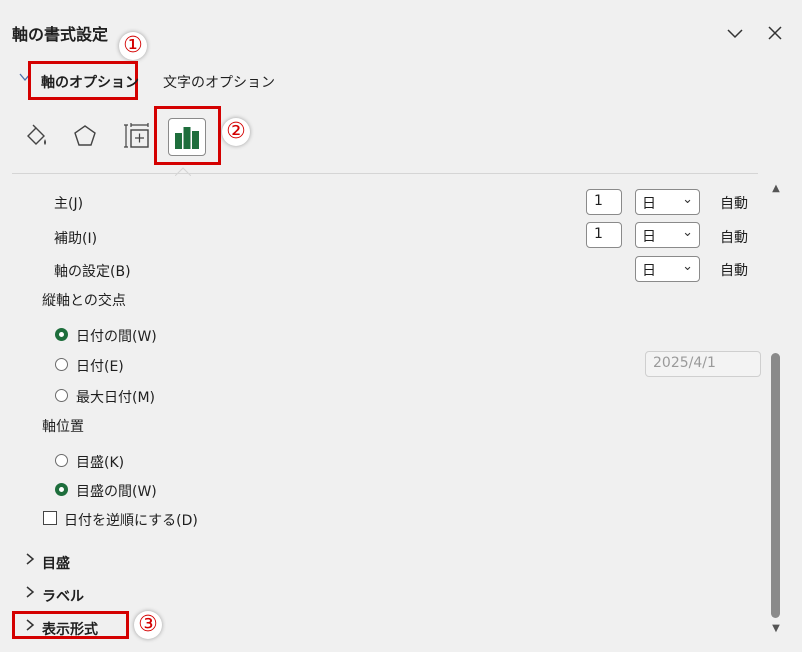 This screenshot has width=802, height=652. Describe the element at coordinates (776, 629) in the screenshot. I see `scroll-down-icon: ▼` at that location.